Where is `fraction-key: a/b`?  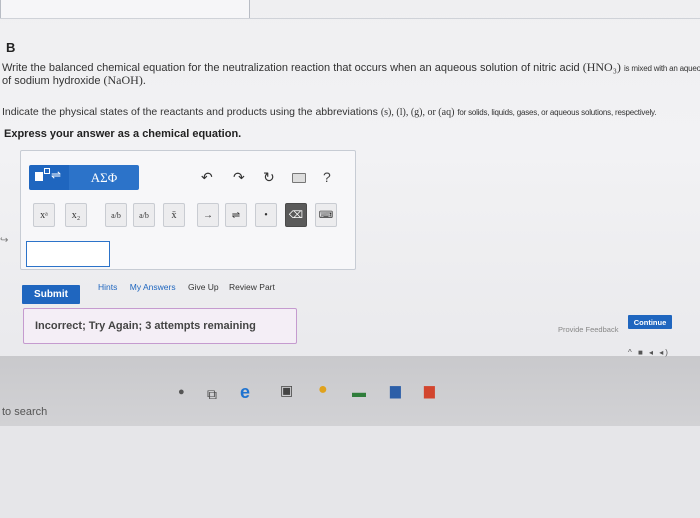
fraction-key: a/b is located at coordinates (116, 215).